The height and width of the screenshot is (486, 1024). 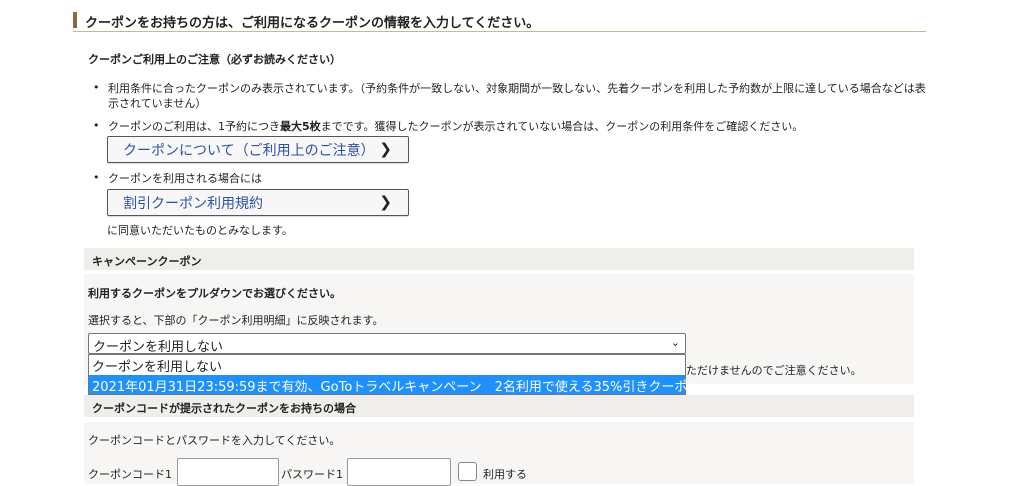 What do you see at coordinates (387, 365) in the screenshot?
I see `dropdown-option: クーポンを利用しない` at bounding box center [387, 365].